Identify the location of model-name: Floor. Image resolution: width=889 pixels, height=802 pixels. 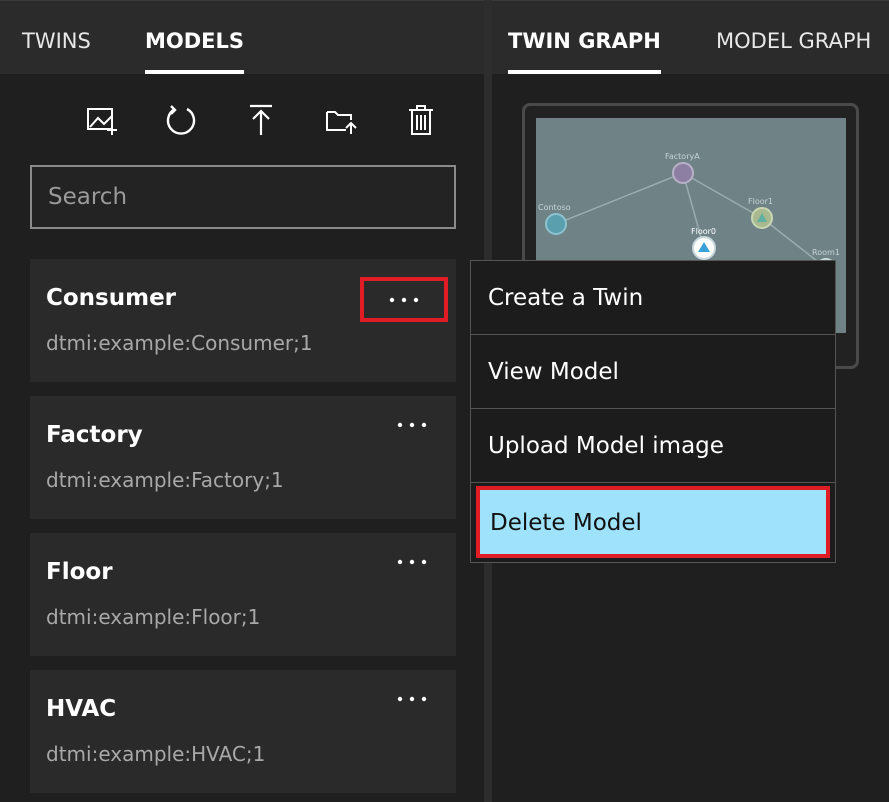
(79, 572).